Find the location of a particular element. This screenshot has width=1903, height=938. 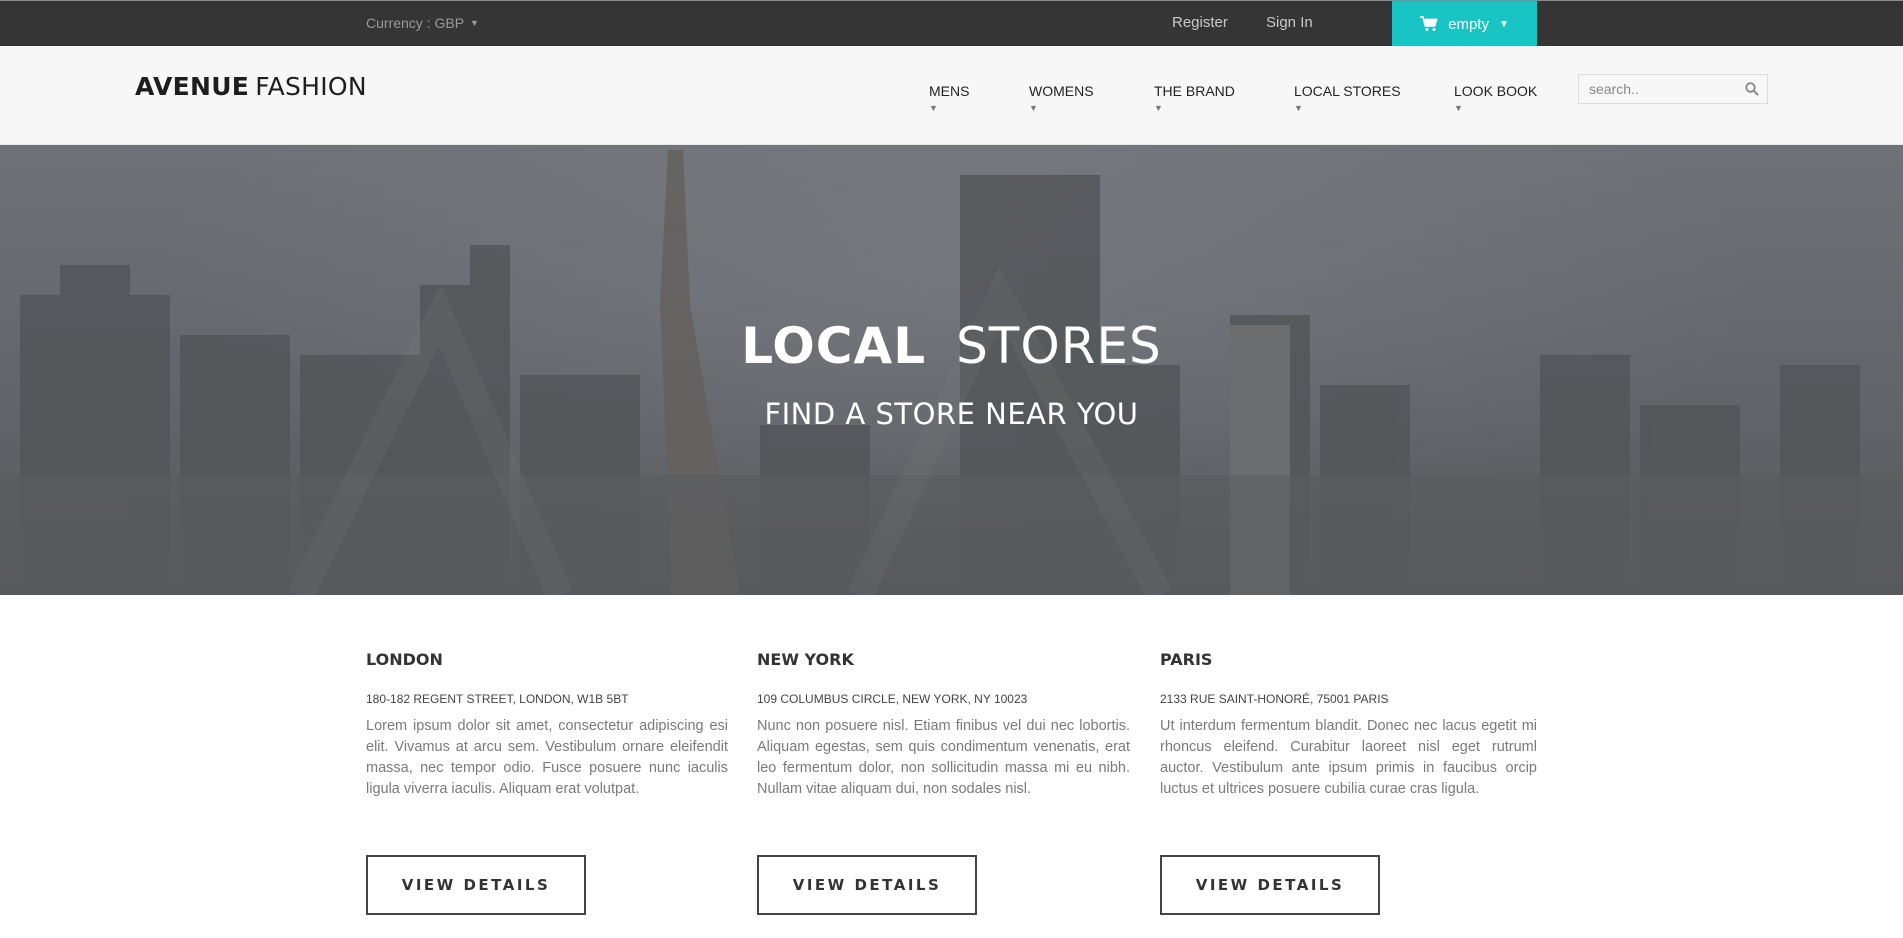

register-link: Register is located at coordinates (1200, 22).